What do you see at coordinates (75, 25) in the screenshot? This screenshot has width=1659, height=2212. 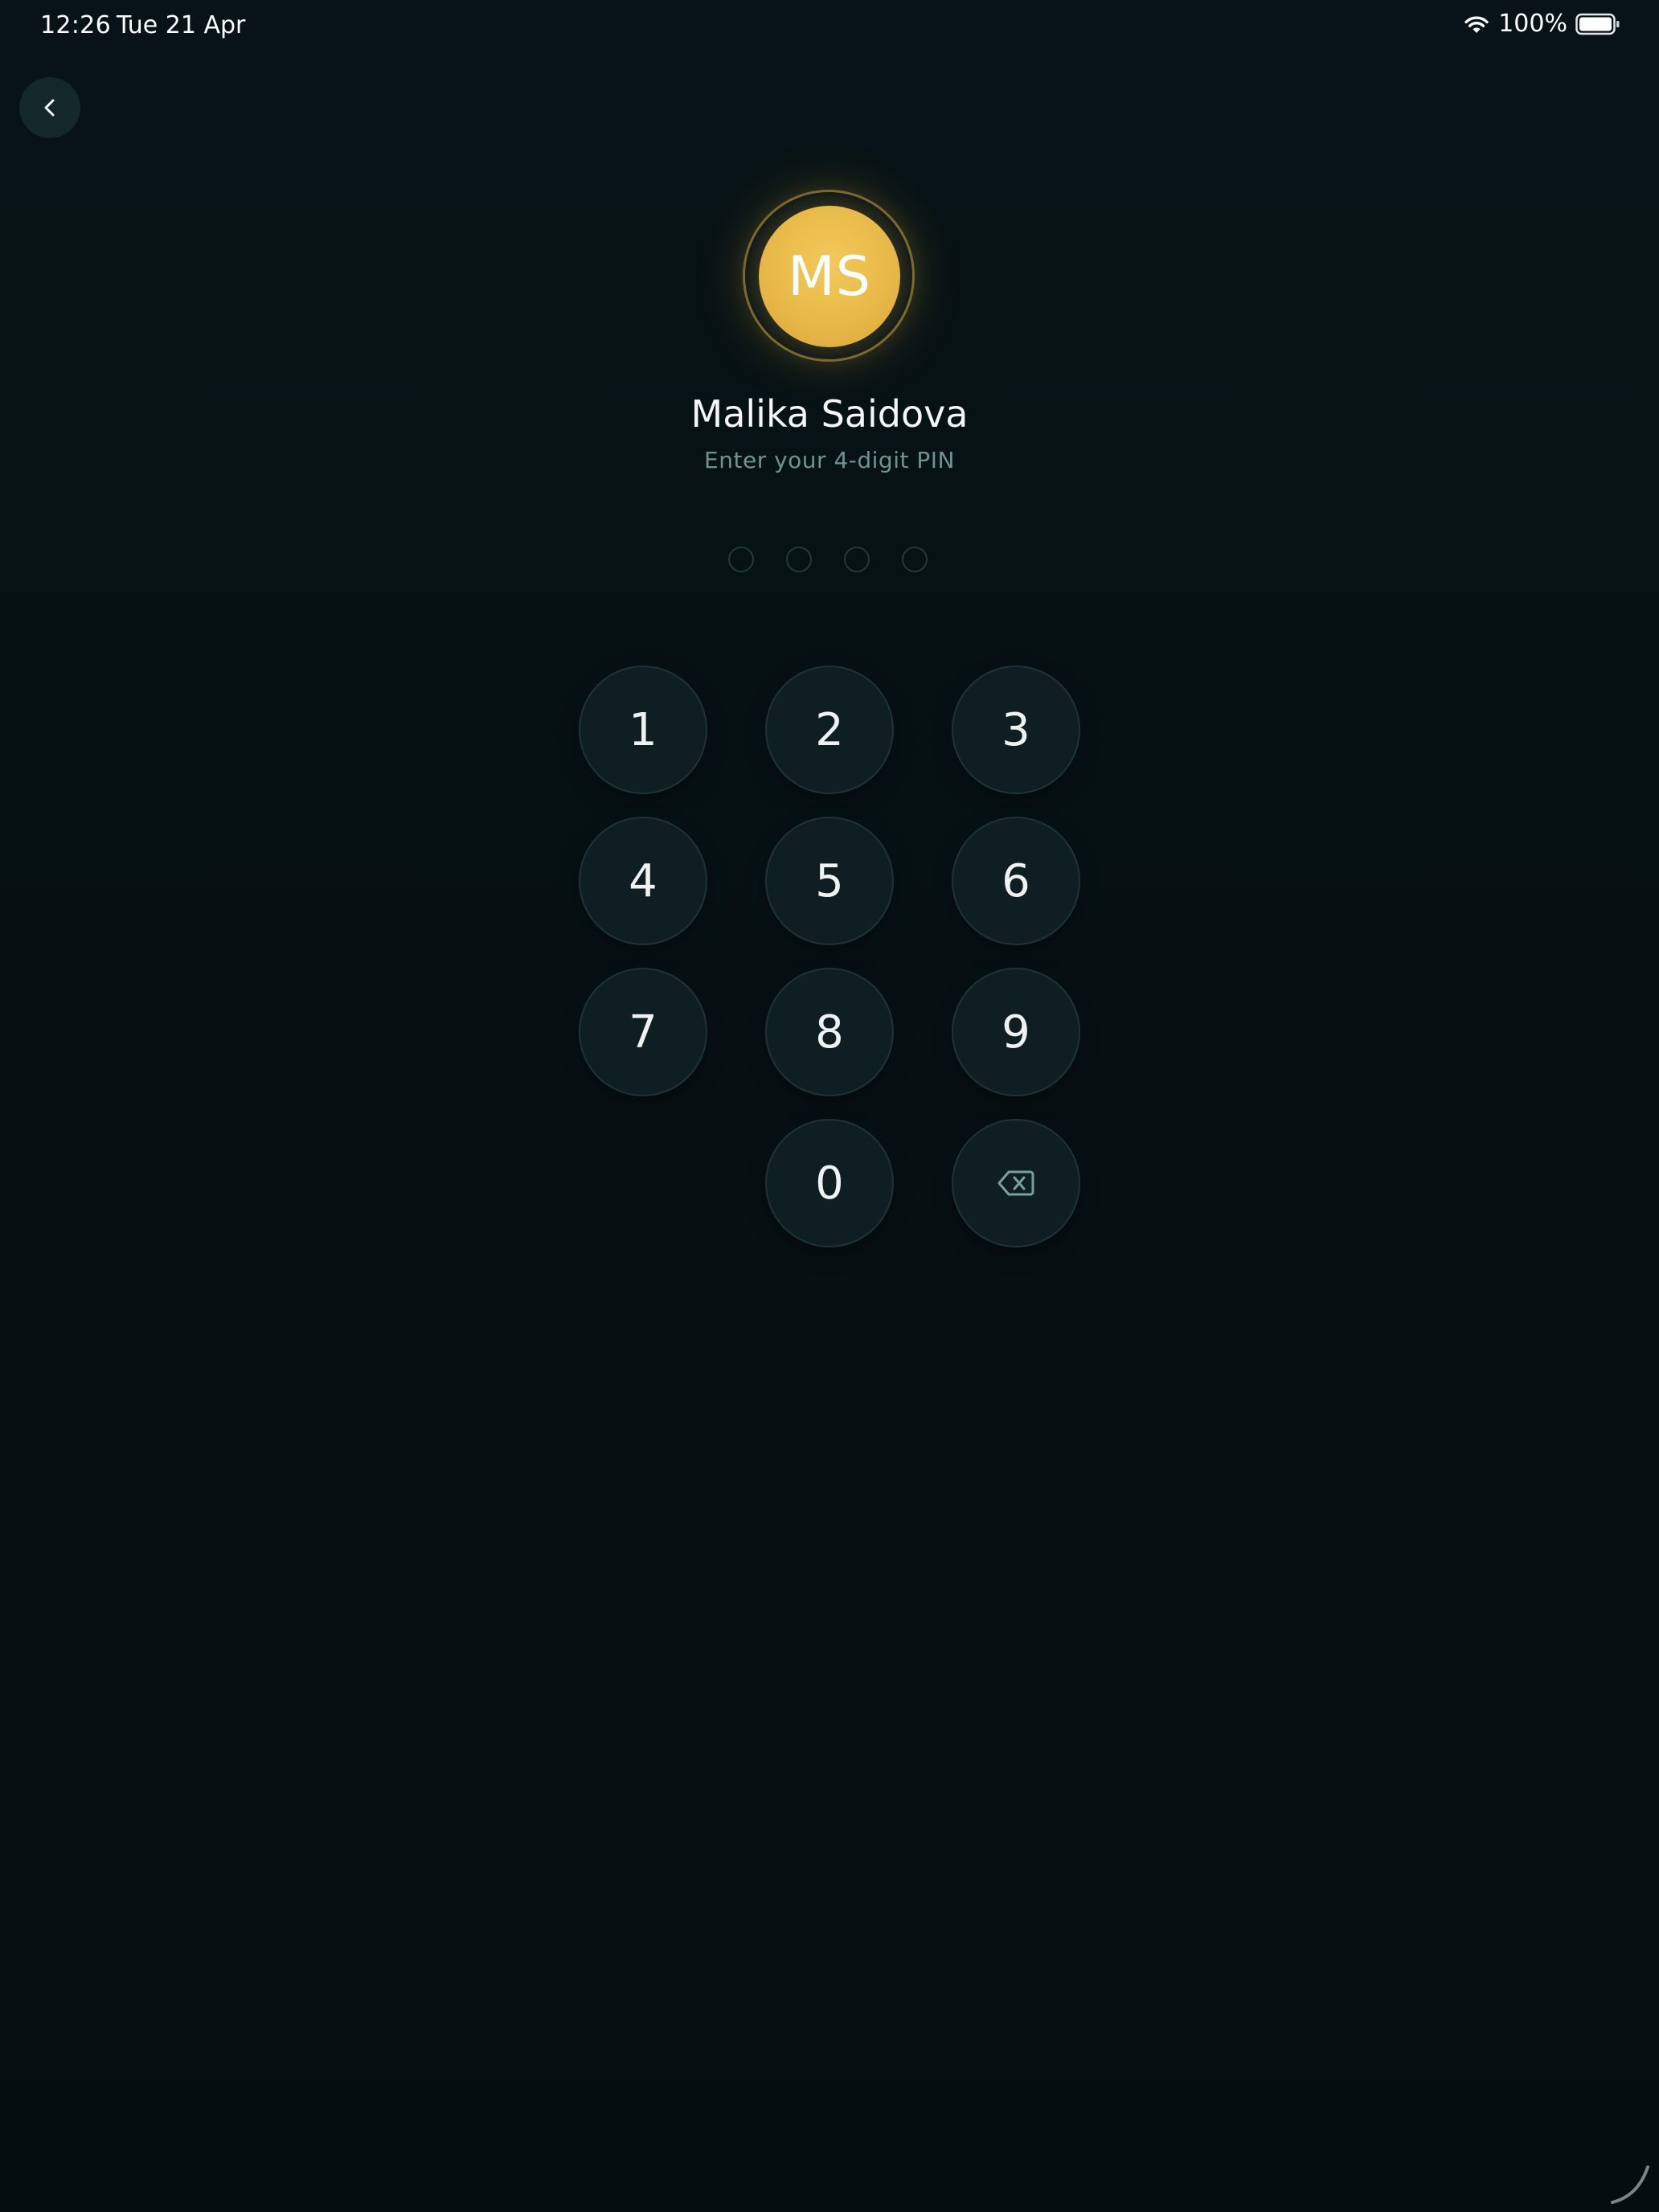 I see `status-time: 12:26` at bounding box center [75, 25].